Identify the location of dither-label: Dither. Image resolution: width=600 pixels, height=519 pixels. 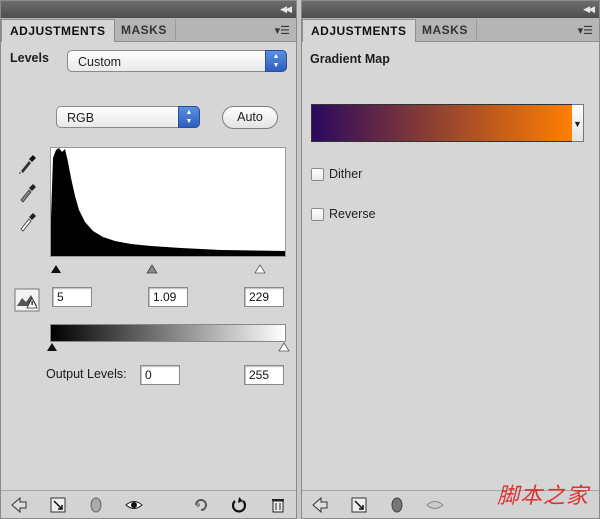
(346, 174).